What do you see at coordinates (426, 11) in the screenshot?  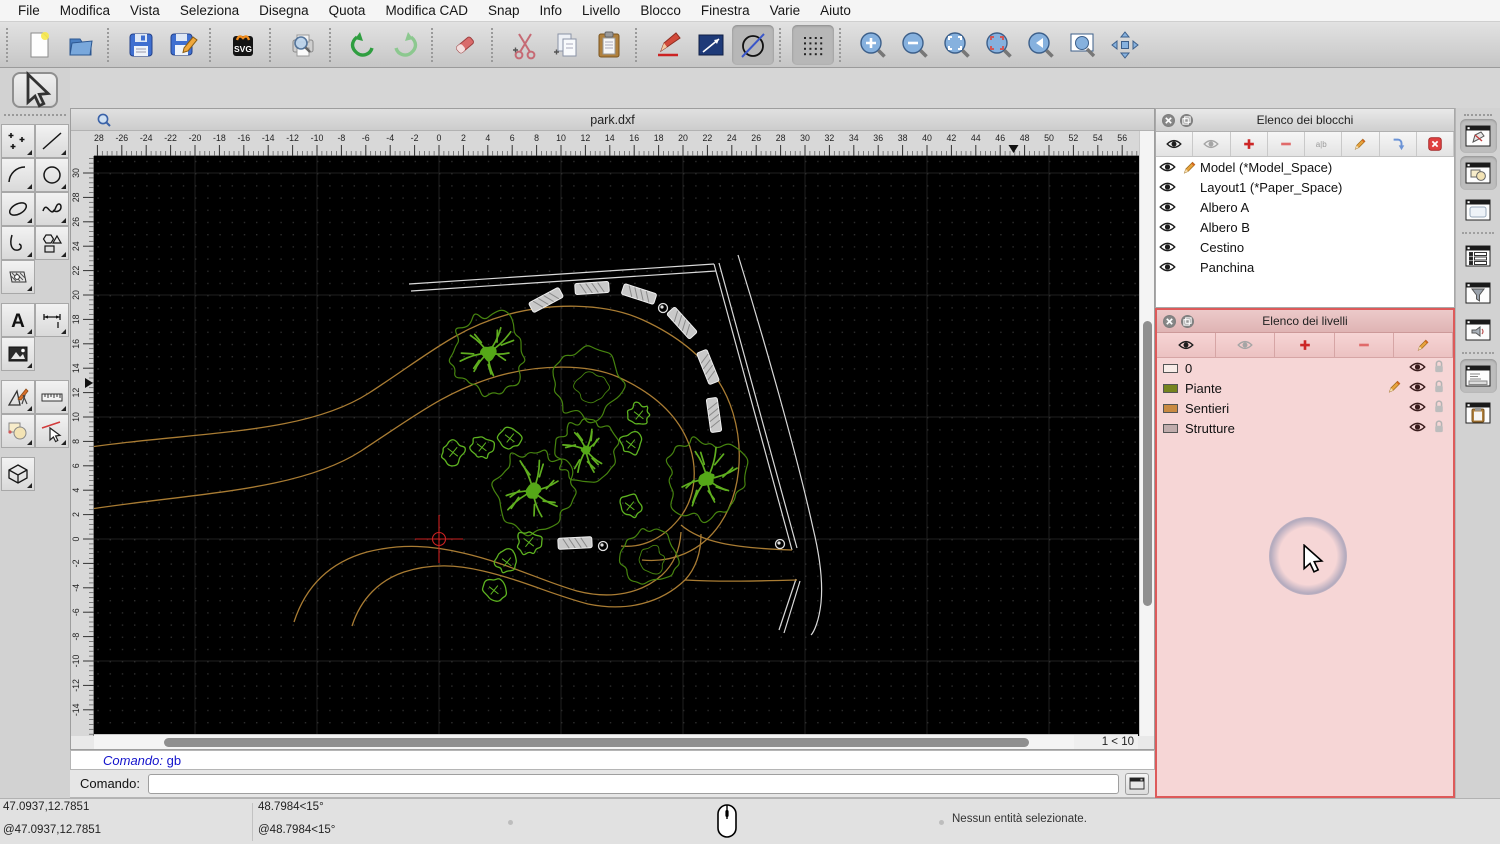 I see `menu-item-modifica-cad: Modifica CAD` at bounding box center [426, 11].